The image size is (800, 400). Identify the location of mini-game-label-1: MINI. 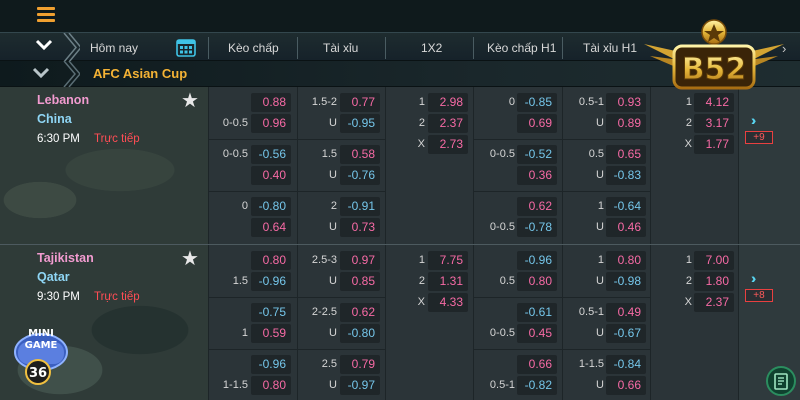
(41, 333).